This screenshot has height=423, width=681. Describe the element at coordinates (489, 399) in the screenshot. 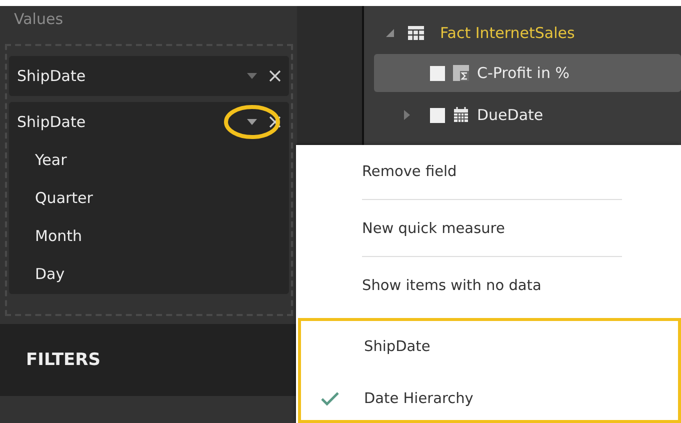

I see `menu-option: Date Hierarchy` at that location.